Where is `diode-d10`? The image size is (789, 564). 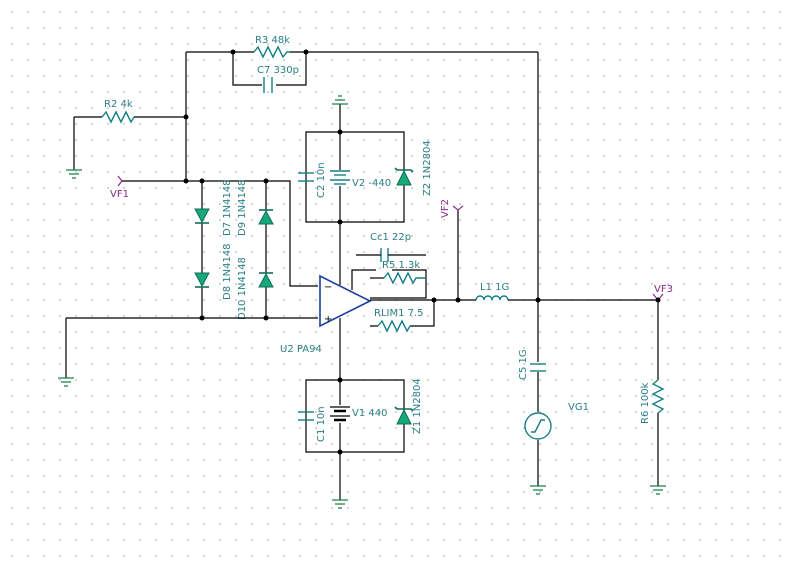 diode-d10 is located at coordinates (202, 280).